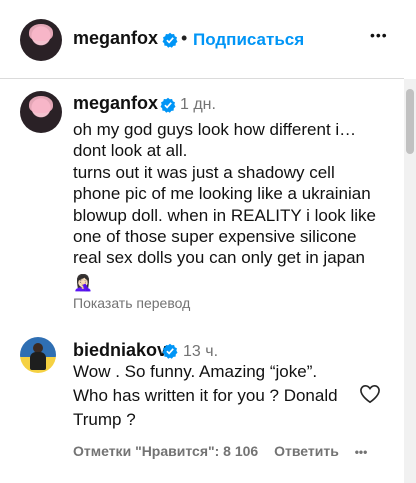 This screenshot has width=416, height=483. Describe the element at coordinates (41, 112) in the screenshot. I see `caption-avatar` at that location.